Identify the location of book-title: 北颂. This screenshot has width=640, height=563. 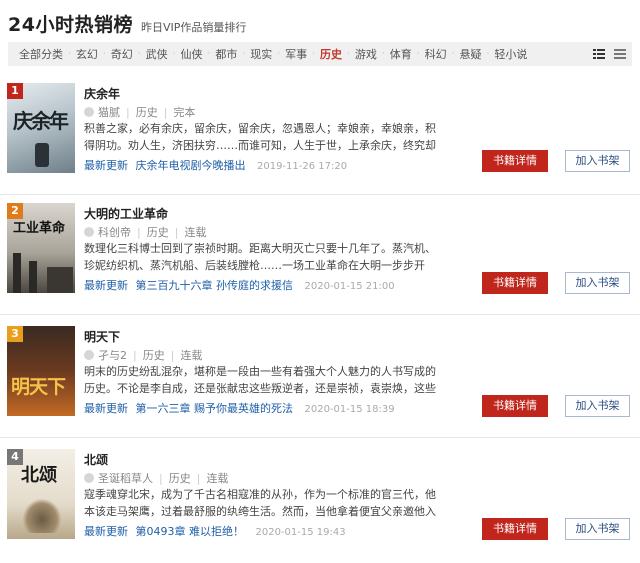
(96, 459).